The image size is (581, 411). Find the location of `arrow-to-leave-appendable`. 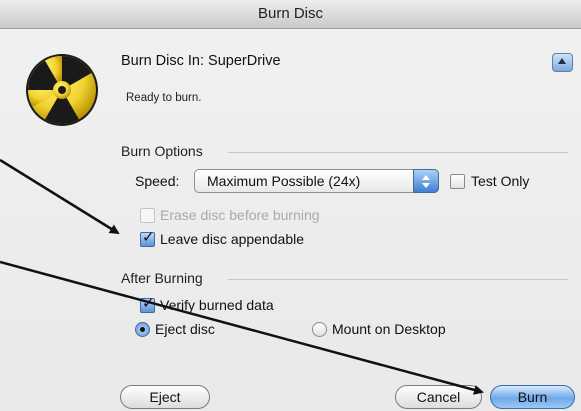

arrow-to-leave-appendable is located at coordinates (60, 196).